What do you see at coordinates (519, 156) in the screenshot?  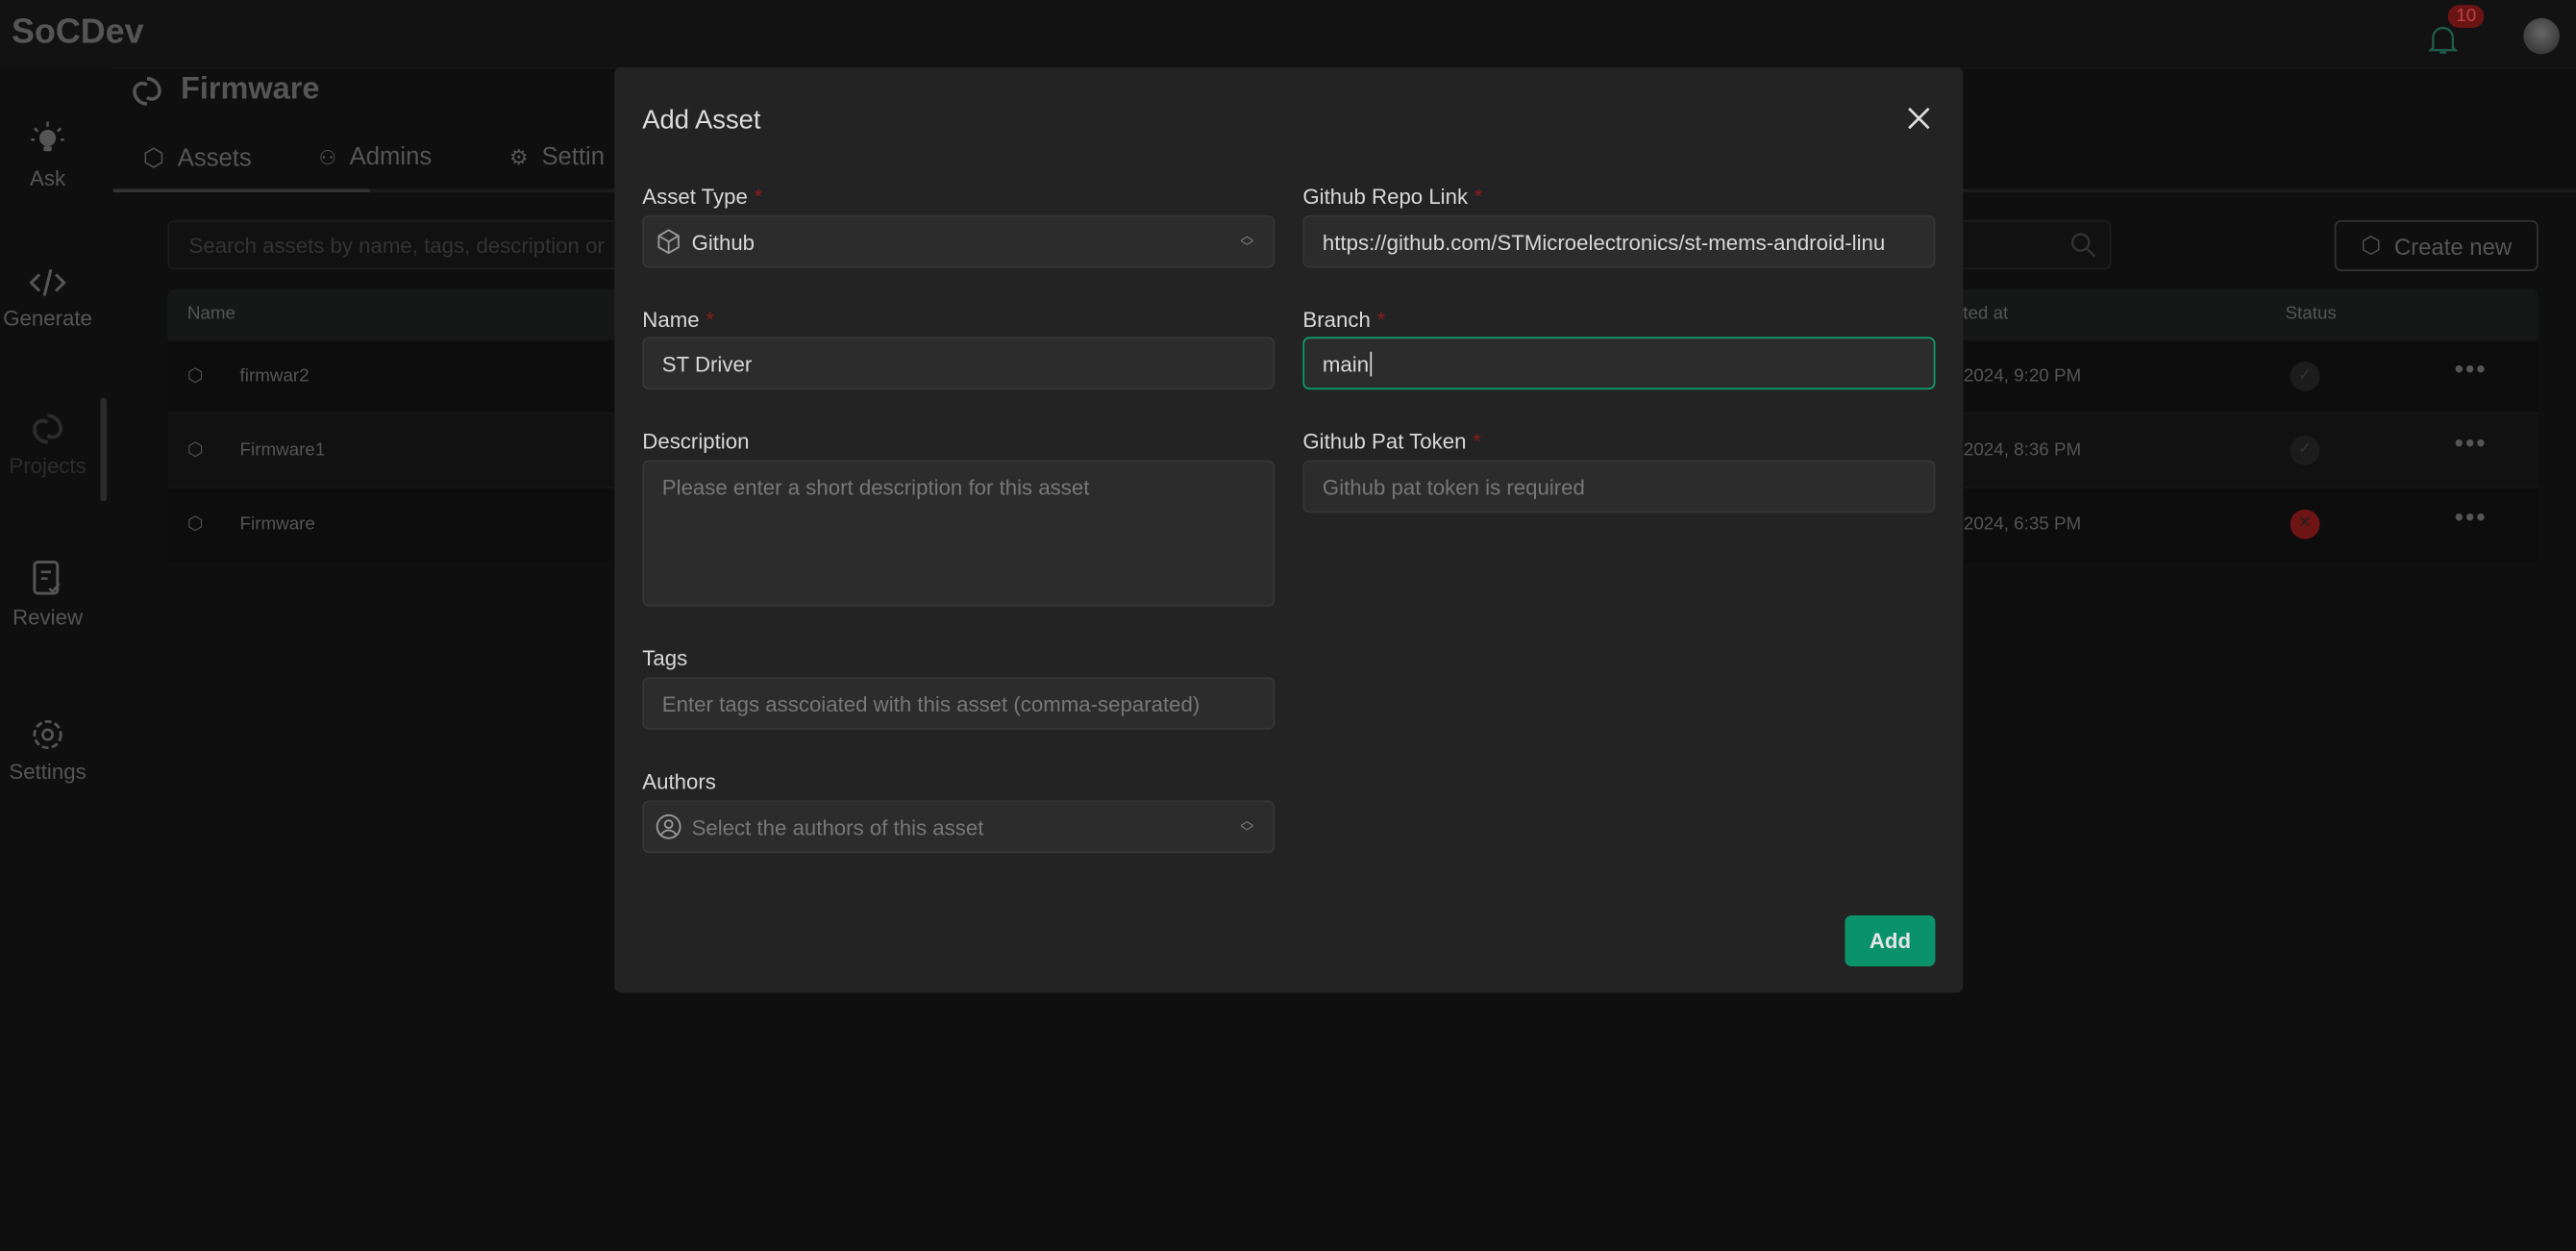 I see `gear-icon: ⚙` at bounding box center [519, 156].